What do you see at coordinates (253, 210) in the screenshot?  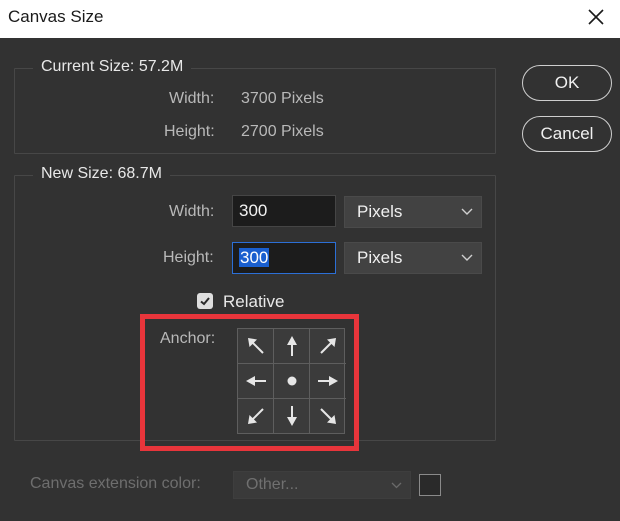 I see `width-input-value: 300` at bounding box center [253, 210].